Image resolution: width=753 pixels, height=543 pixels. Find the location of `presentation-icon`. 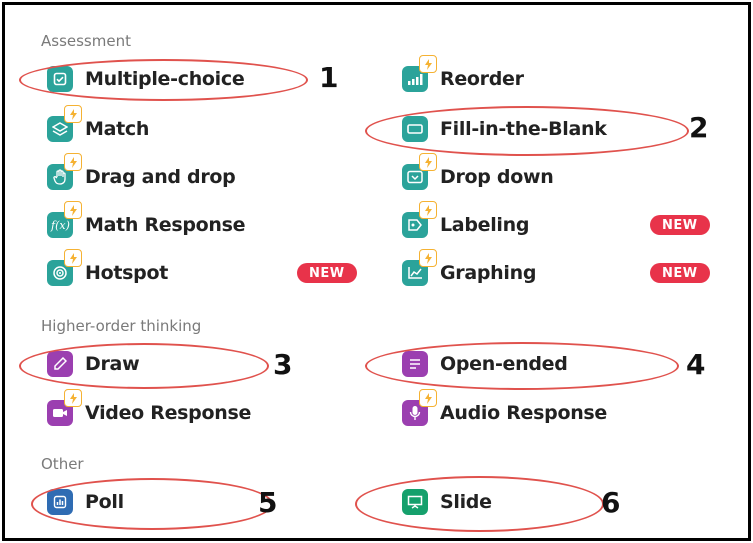

presentation-icon is located at coordinates (415, 502).